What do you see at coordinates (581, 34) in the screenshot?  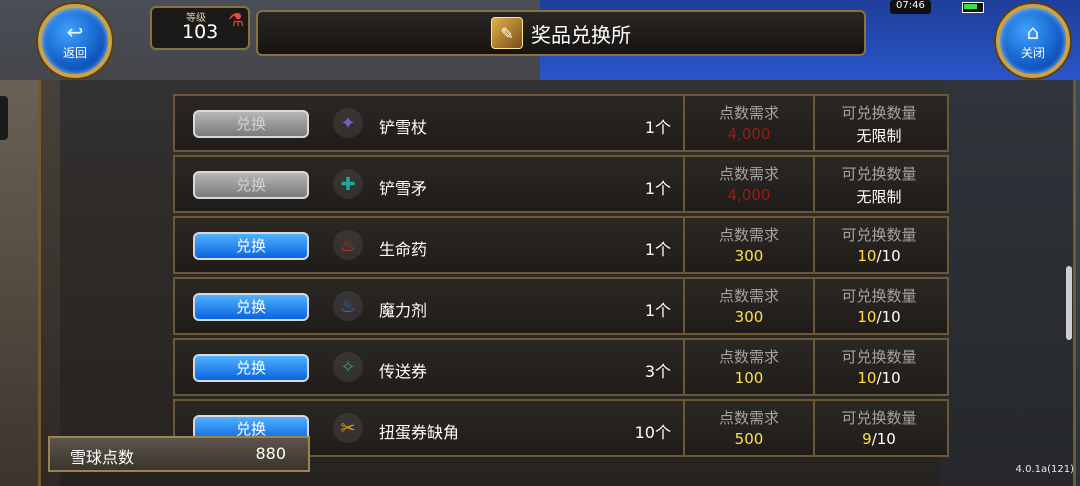 I see `page-title: 奖品兑换所` at bounding box center [581, 34].